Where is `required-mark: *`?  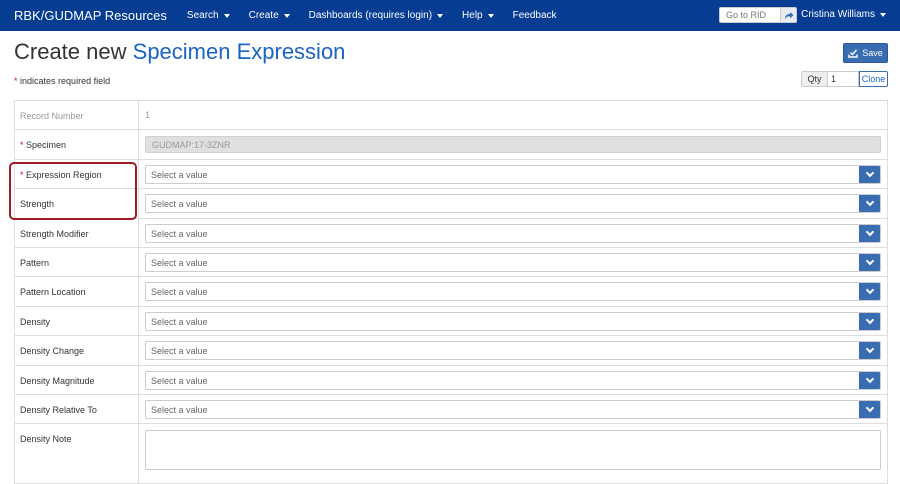
required-mark: * is located at coordinates (16, 81).